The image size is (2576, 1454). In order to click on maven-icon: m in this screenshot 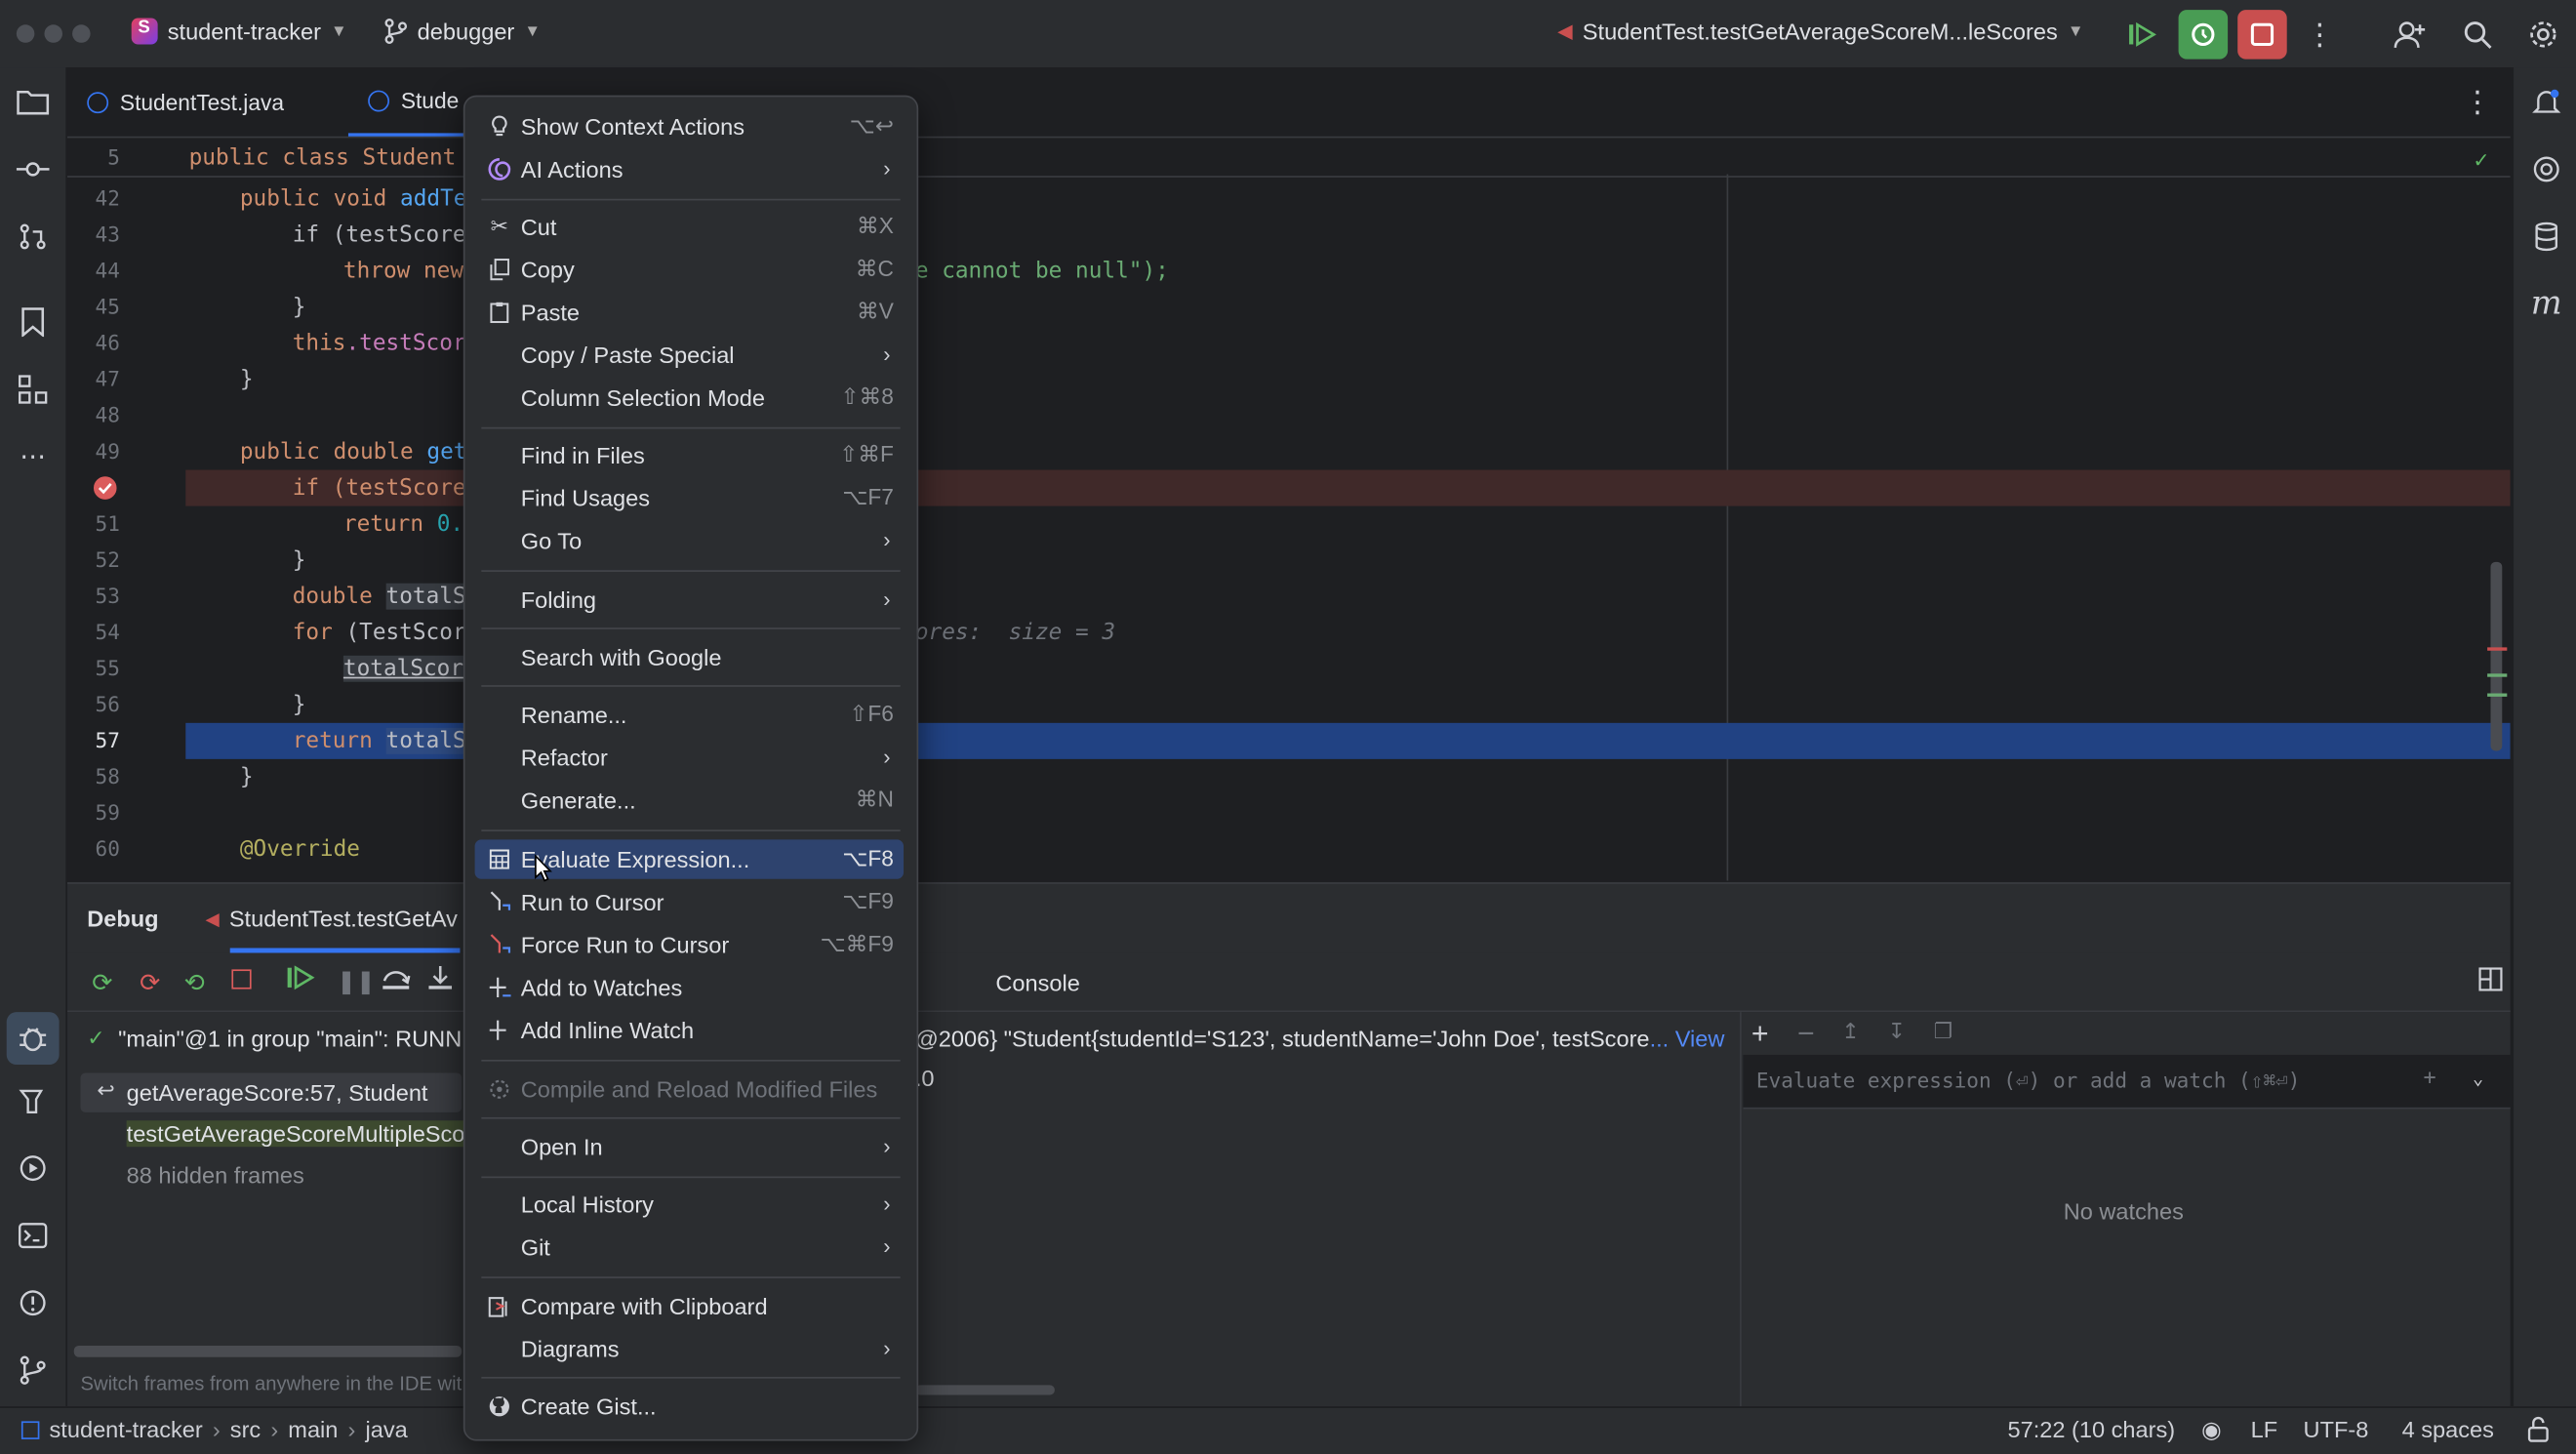, I will do `click(2546, 302)`.